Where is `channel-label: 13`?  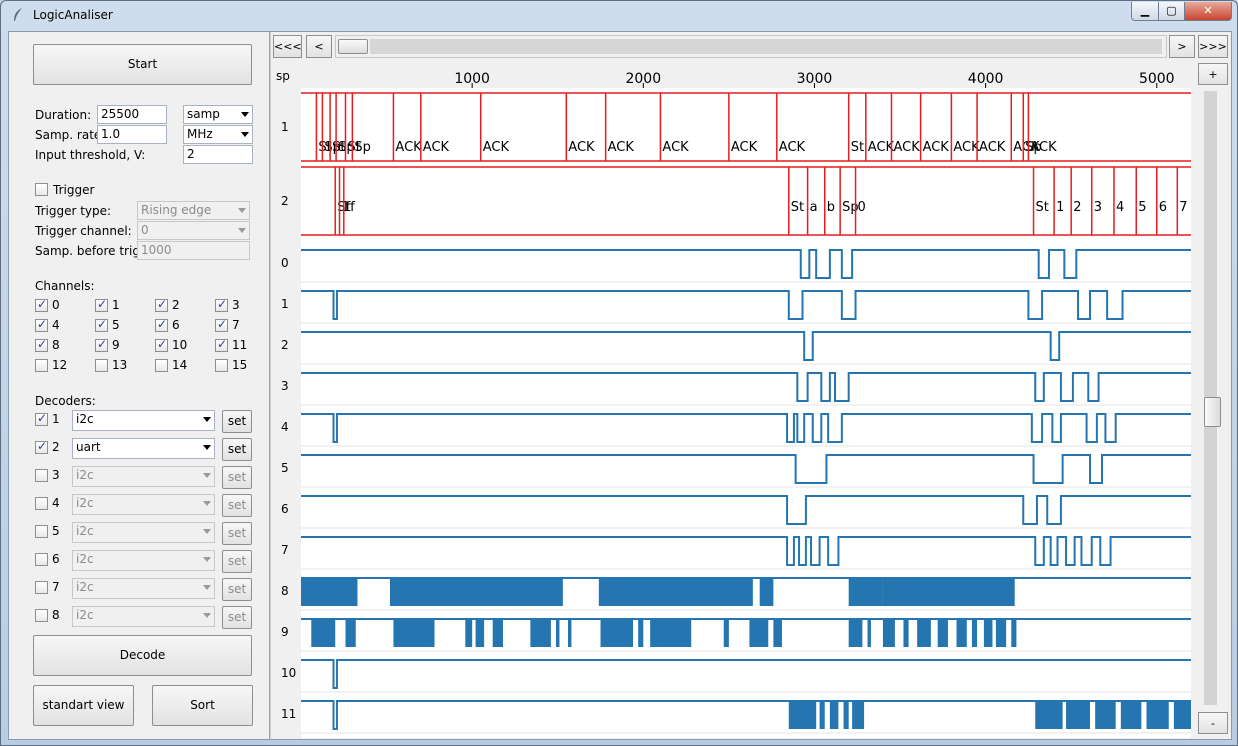 channel-label: 13 is located at coordinates (120, 365).